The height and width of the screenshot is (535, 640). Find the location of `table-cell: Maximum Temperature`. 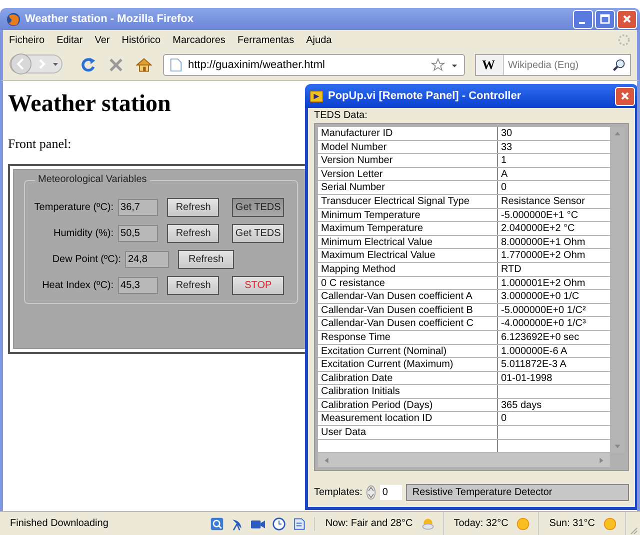

table-cell: Maximum Temperature is located at coordinates (408, 228).